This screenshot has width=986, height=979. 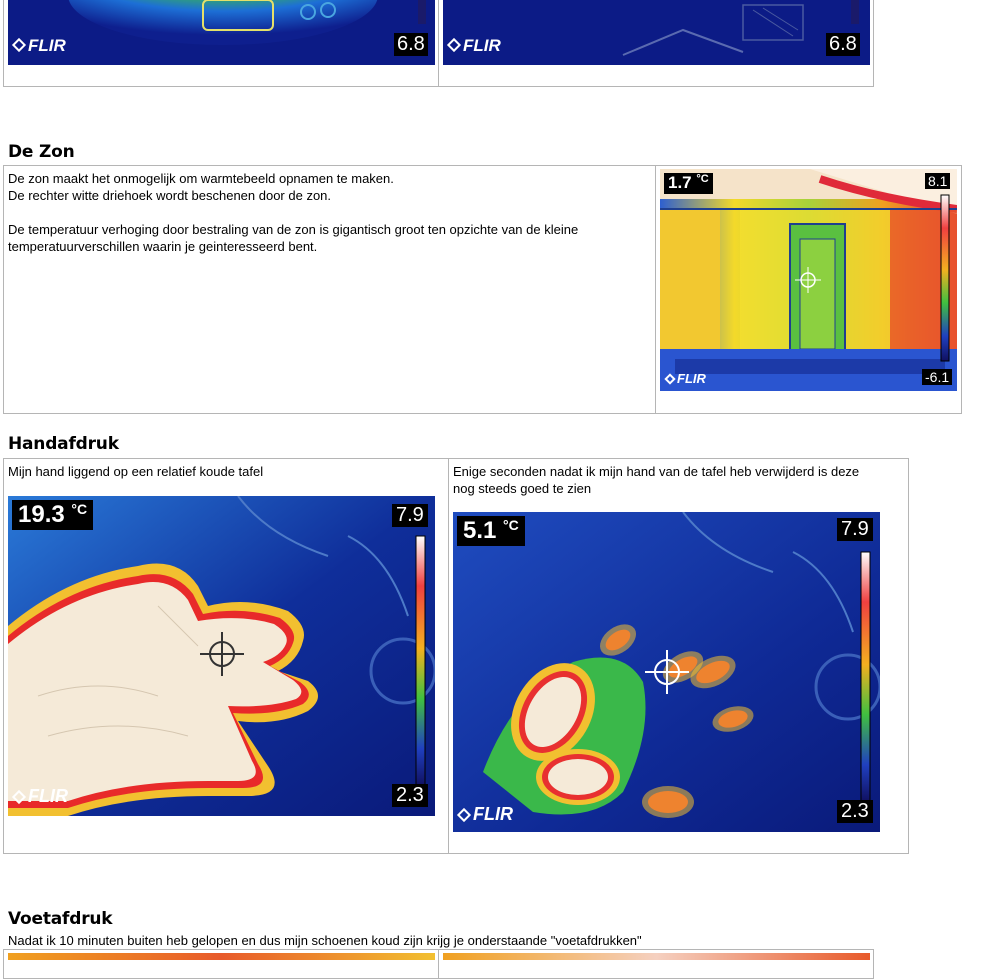 I want to click on scale-min-value: -6.1, so click(x=937, y=377).